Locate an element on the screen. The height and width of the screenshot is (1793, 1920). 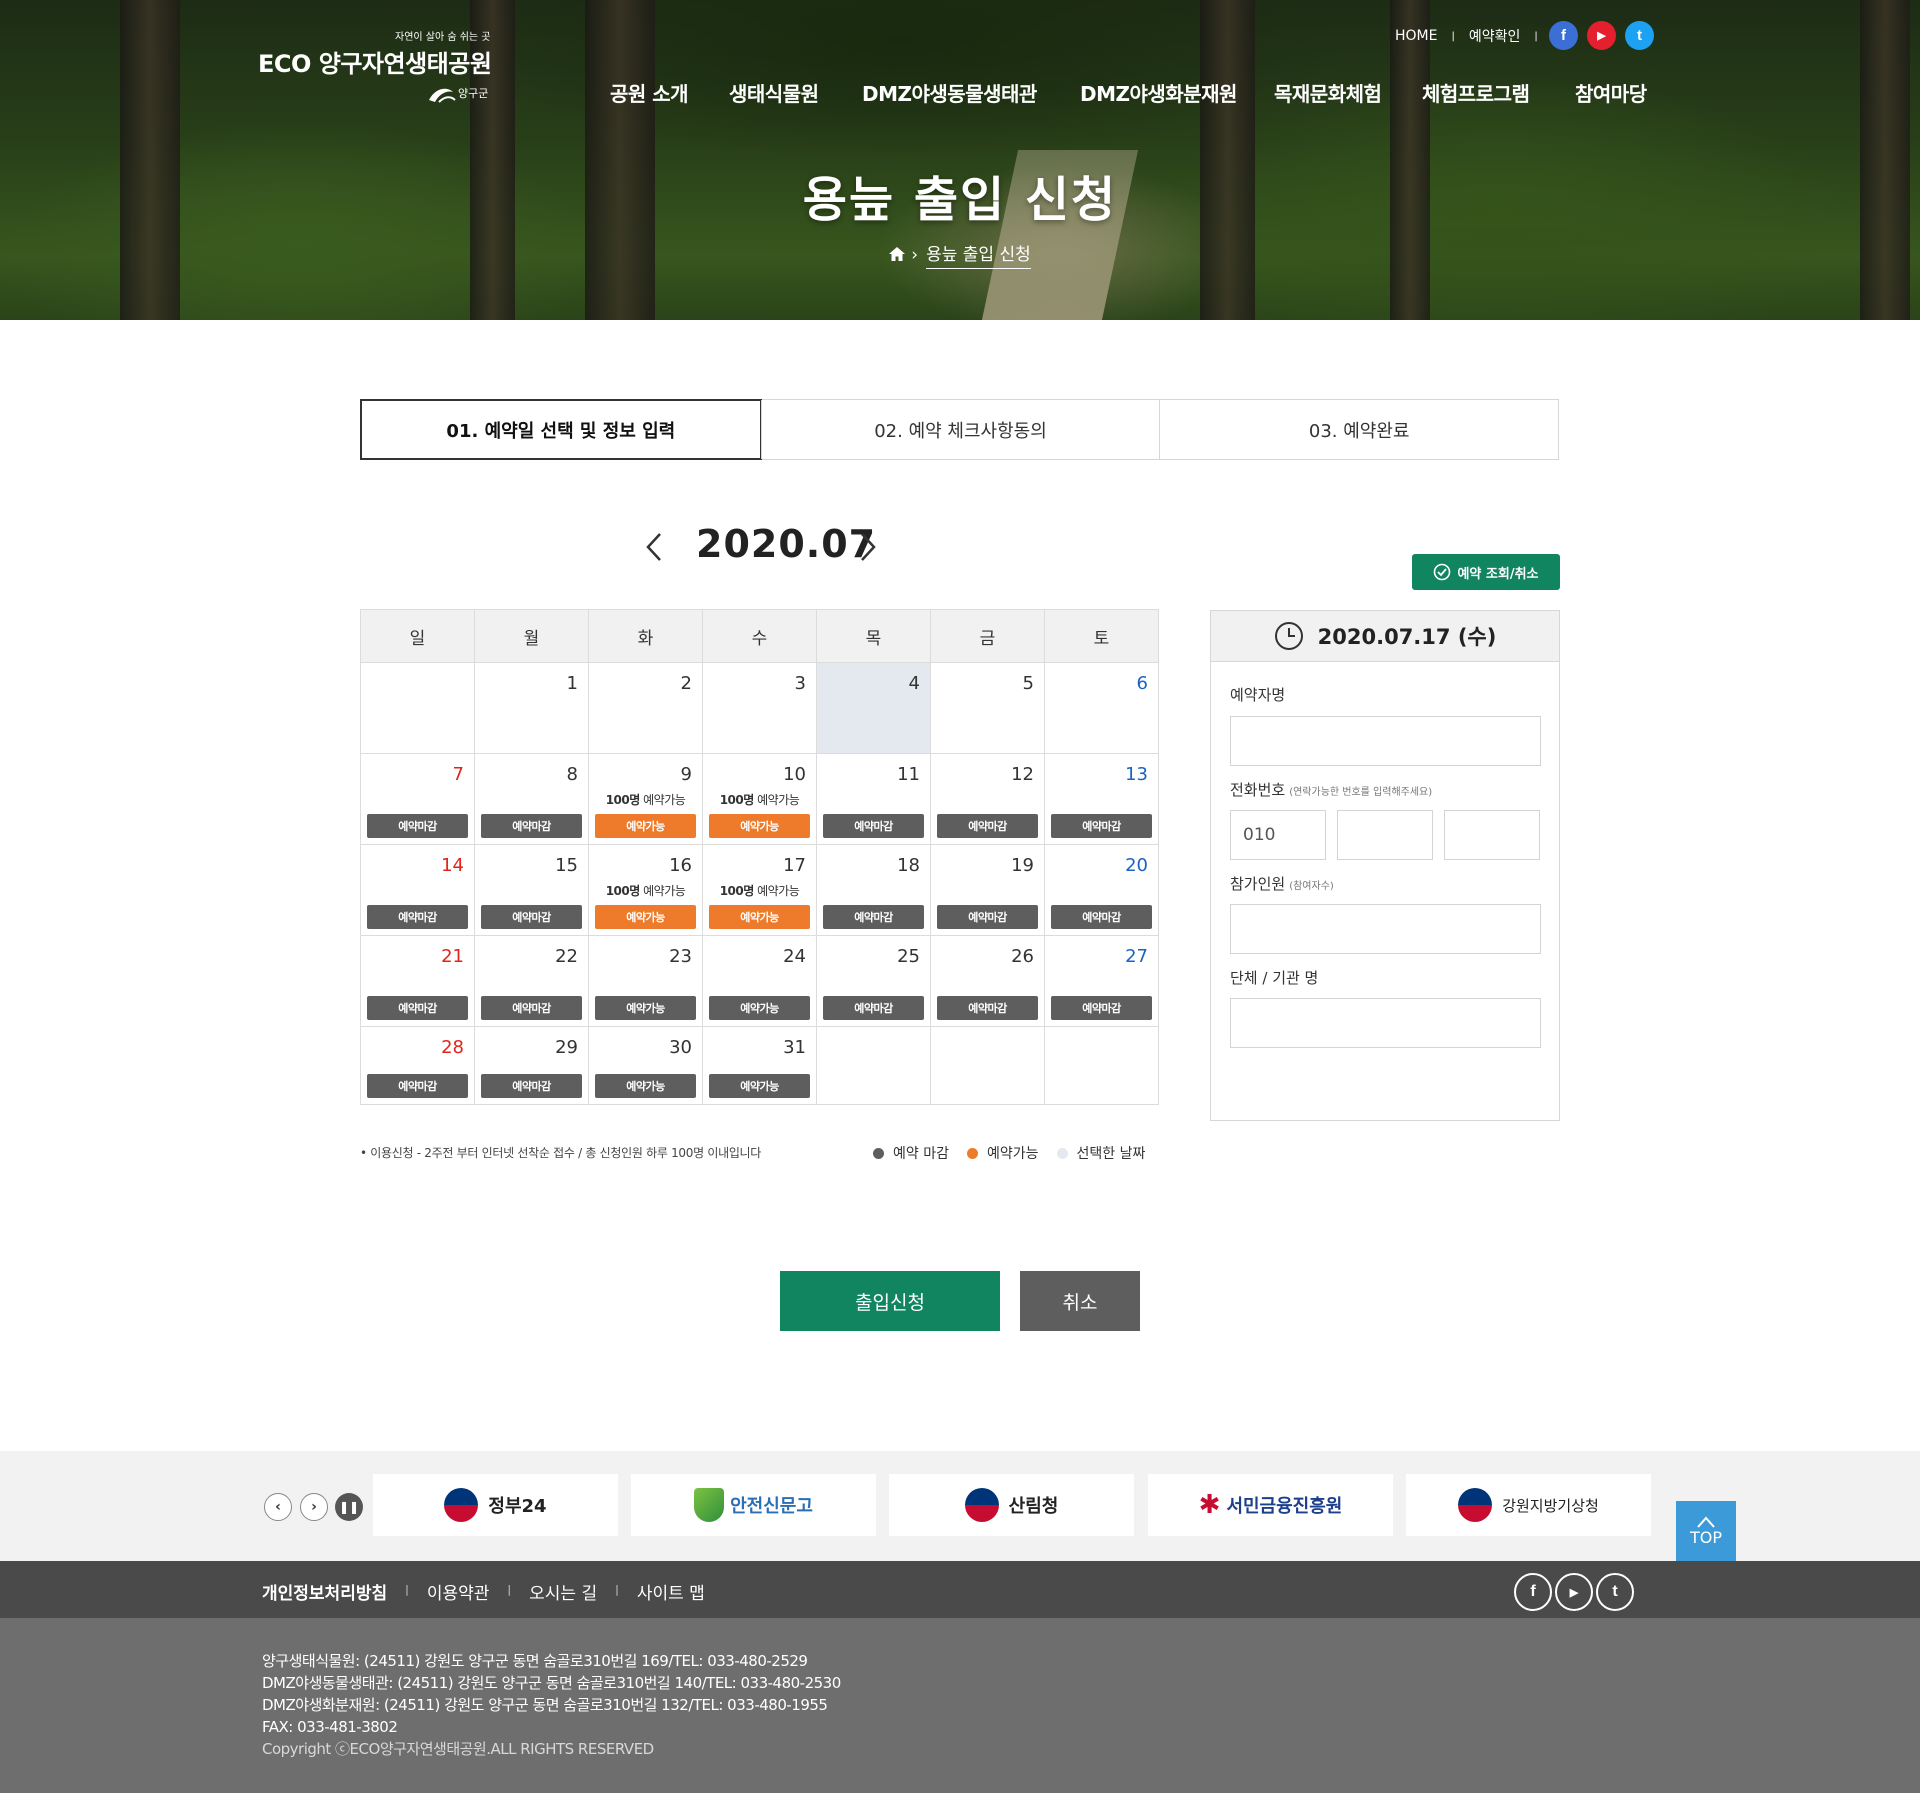
name-label: 예약자명 is located at coordinates (1258, 695).